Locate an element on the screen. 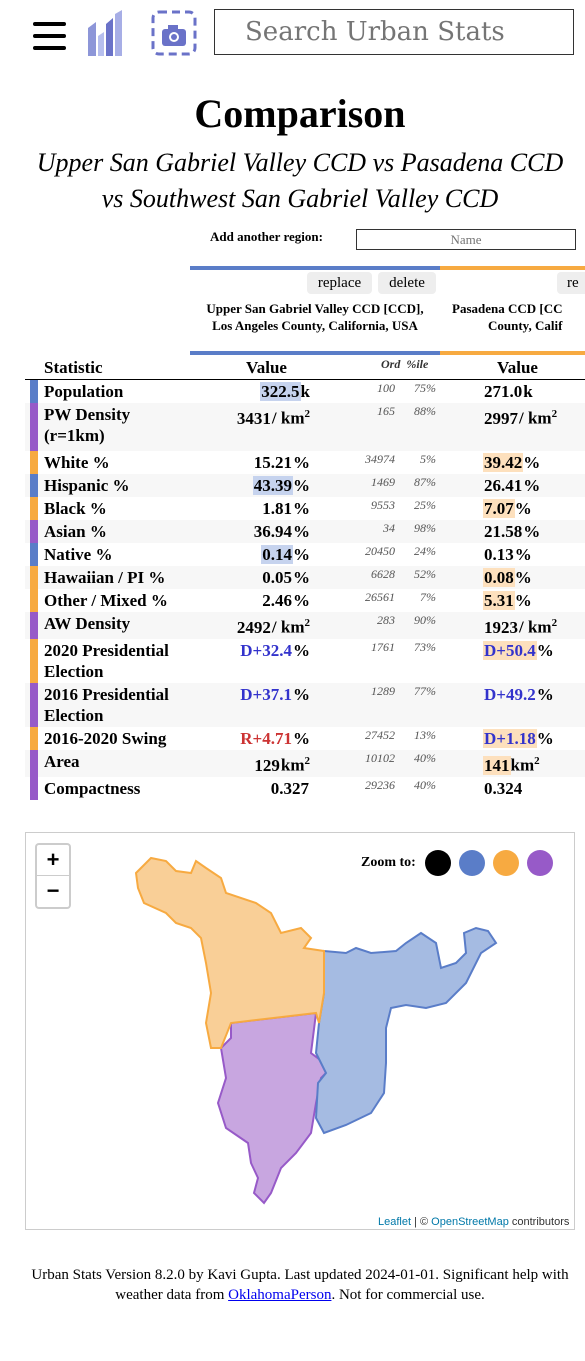  percentile: 13% is located at coordinates (425, 735).